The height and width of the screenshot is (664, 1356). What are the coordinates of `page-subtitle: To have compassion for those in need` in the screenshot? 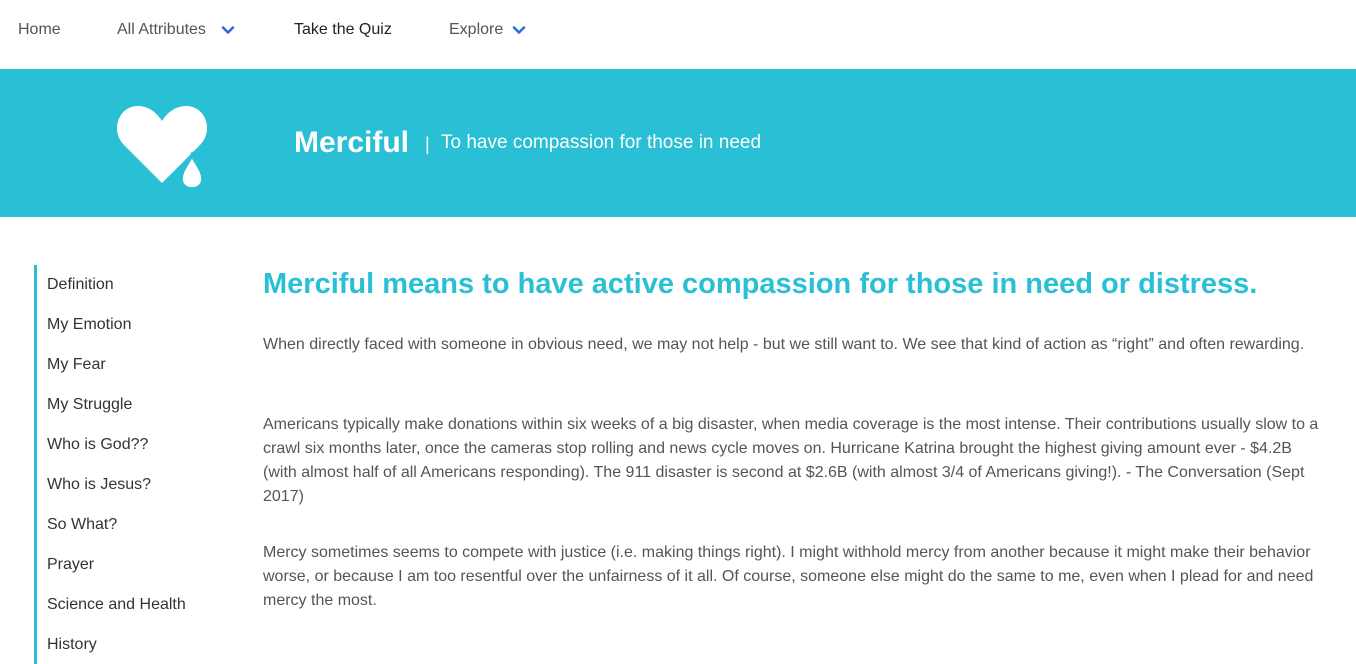 It's located at (601, 142).